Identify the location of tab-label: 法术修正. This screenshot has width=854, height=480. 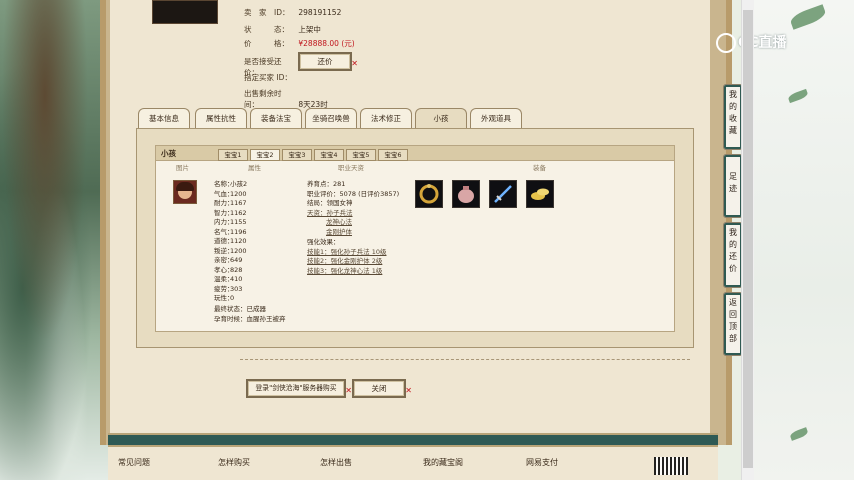
(386, 118).